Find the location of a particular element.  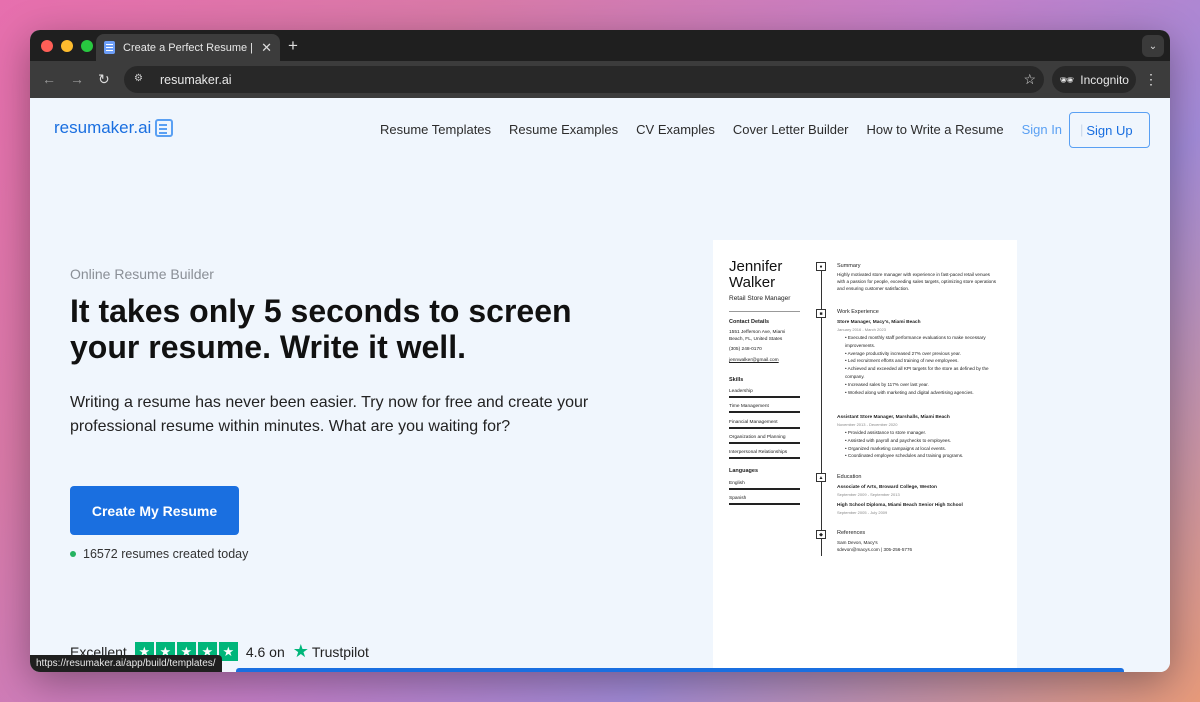

resume-edu-date: September 2009 - September 2013 is located at coordinates (868, 494).